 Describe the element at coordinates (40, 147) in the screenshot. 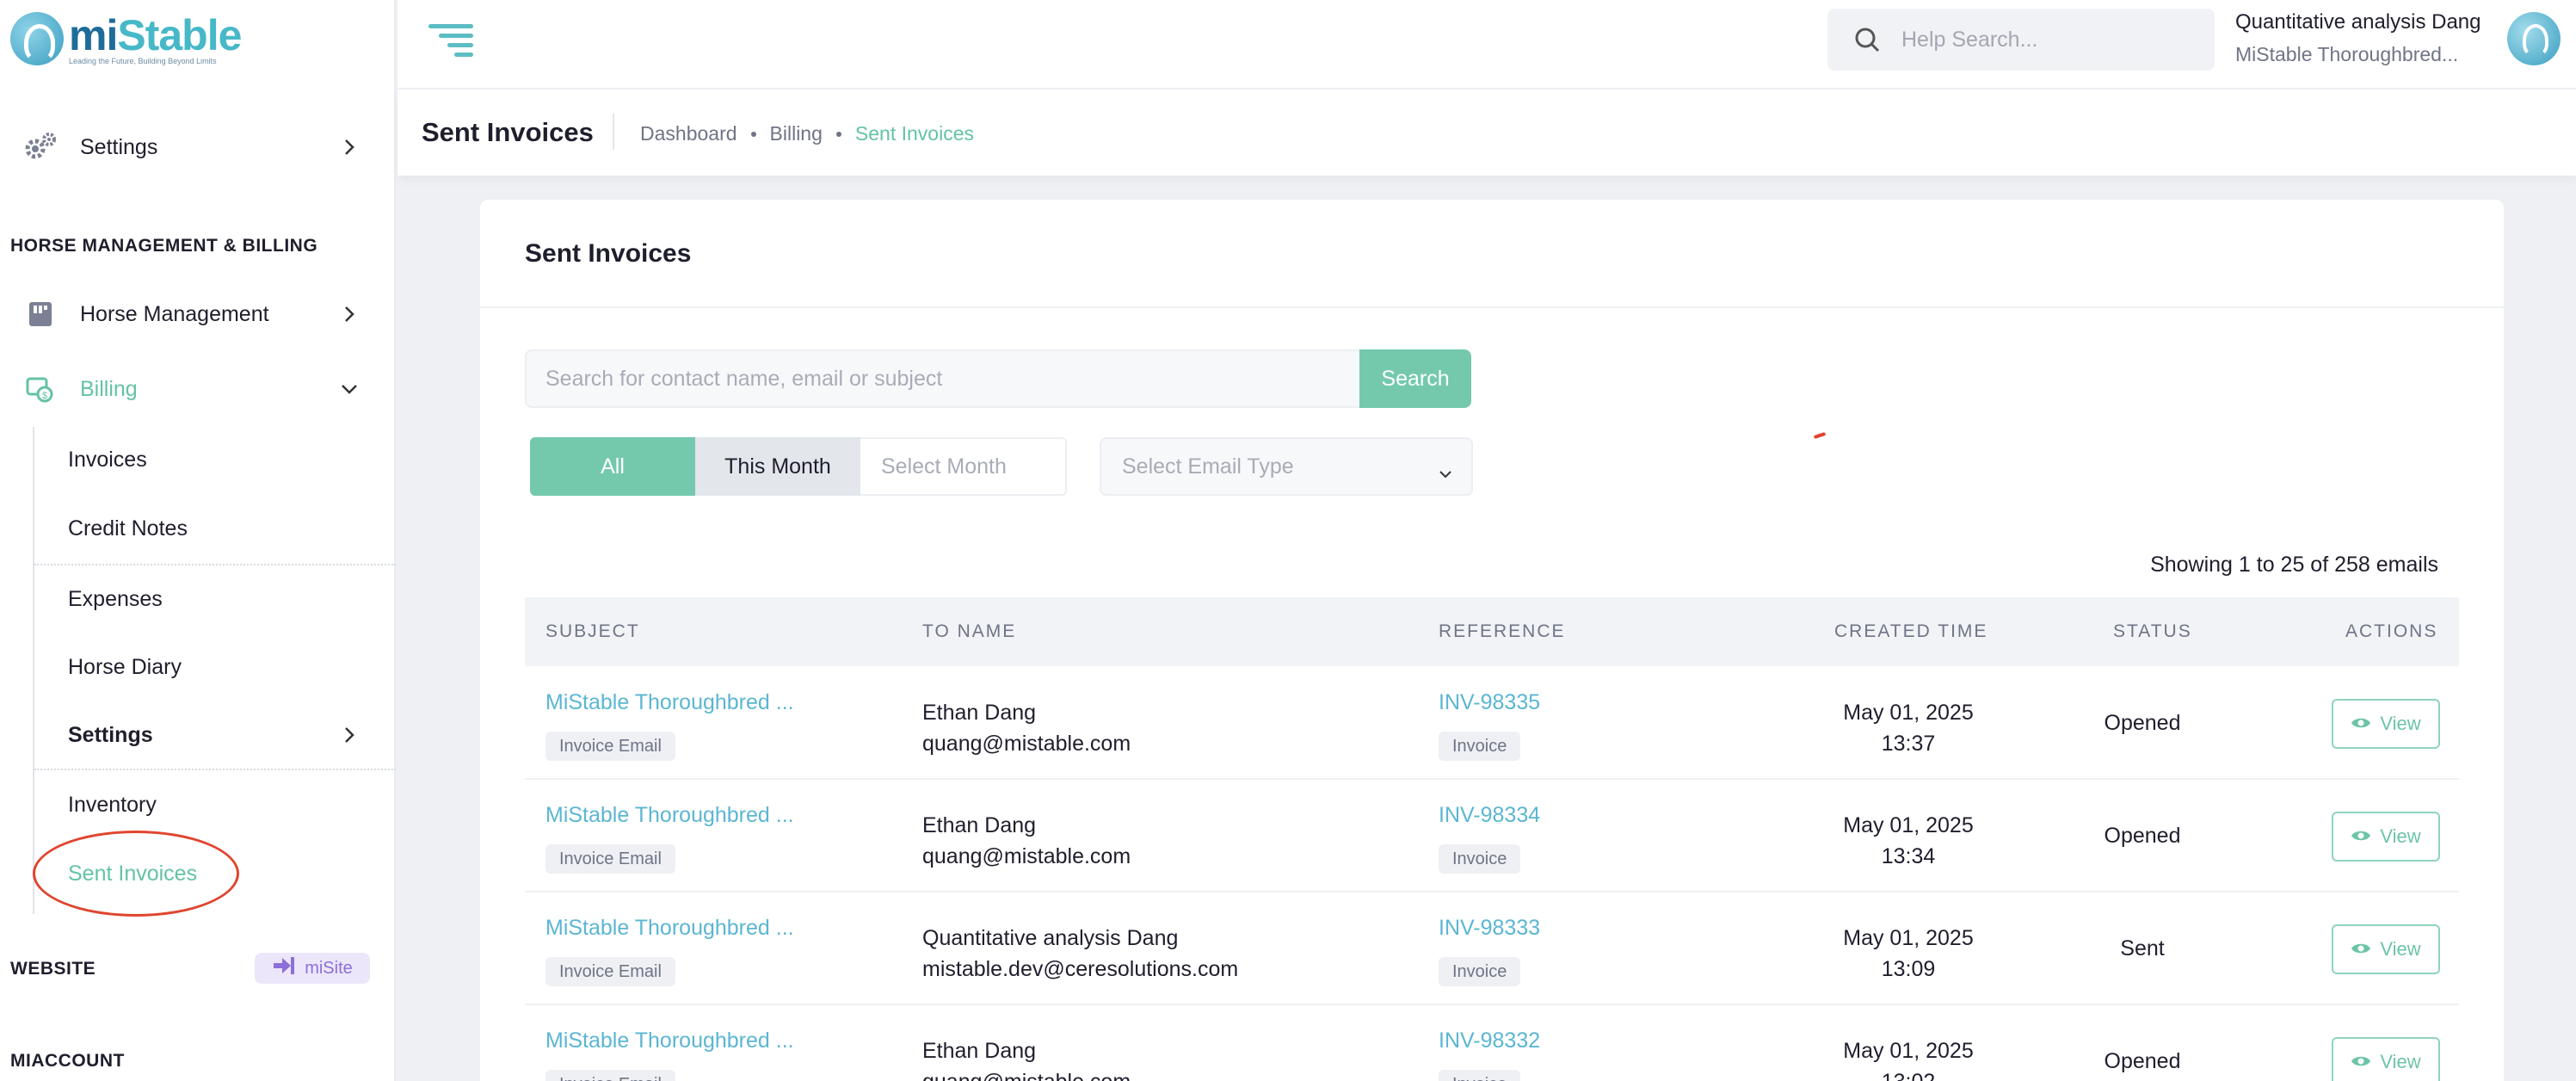

I see `gears-icon` at that location.